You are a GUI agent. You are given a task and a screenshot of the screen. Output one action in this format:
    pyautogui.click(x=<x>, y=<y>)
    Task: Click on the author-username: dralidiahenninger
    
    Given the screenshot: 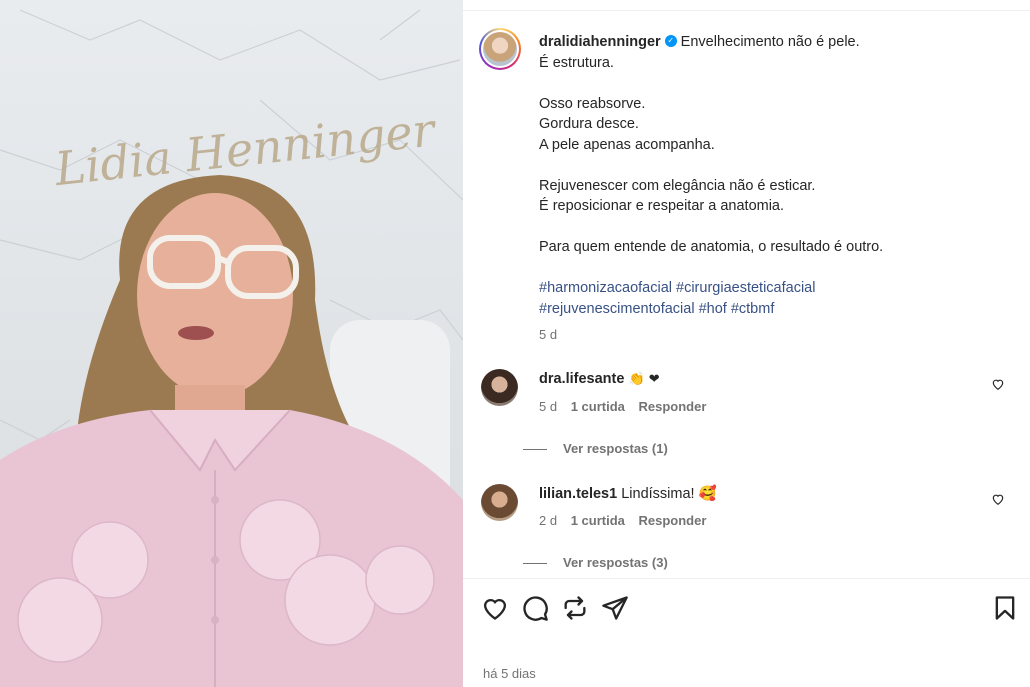 What is the action you would take?
    pyautogui.click(x=600, y=42)
    